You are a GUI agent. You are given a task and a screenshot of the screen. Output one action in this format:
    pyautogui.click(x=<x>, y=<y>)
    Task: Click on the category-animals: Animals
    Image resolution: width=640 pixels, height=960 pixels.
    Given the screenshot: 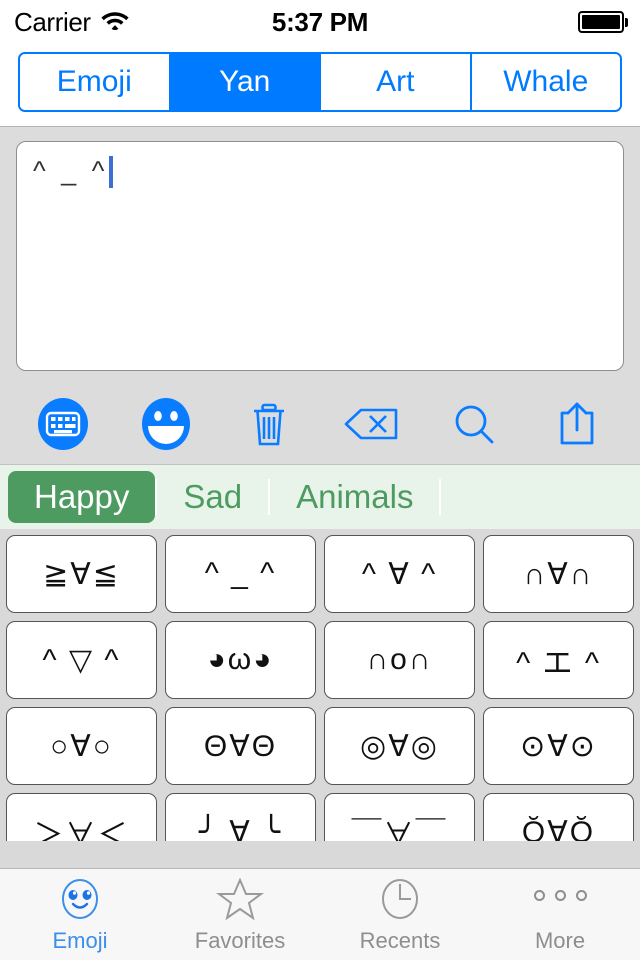 What is the action you would take?
    pyautogui.click(x=354, y=497)
    